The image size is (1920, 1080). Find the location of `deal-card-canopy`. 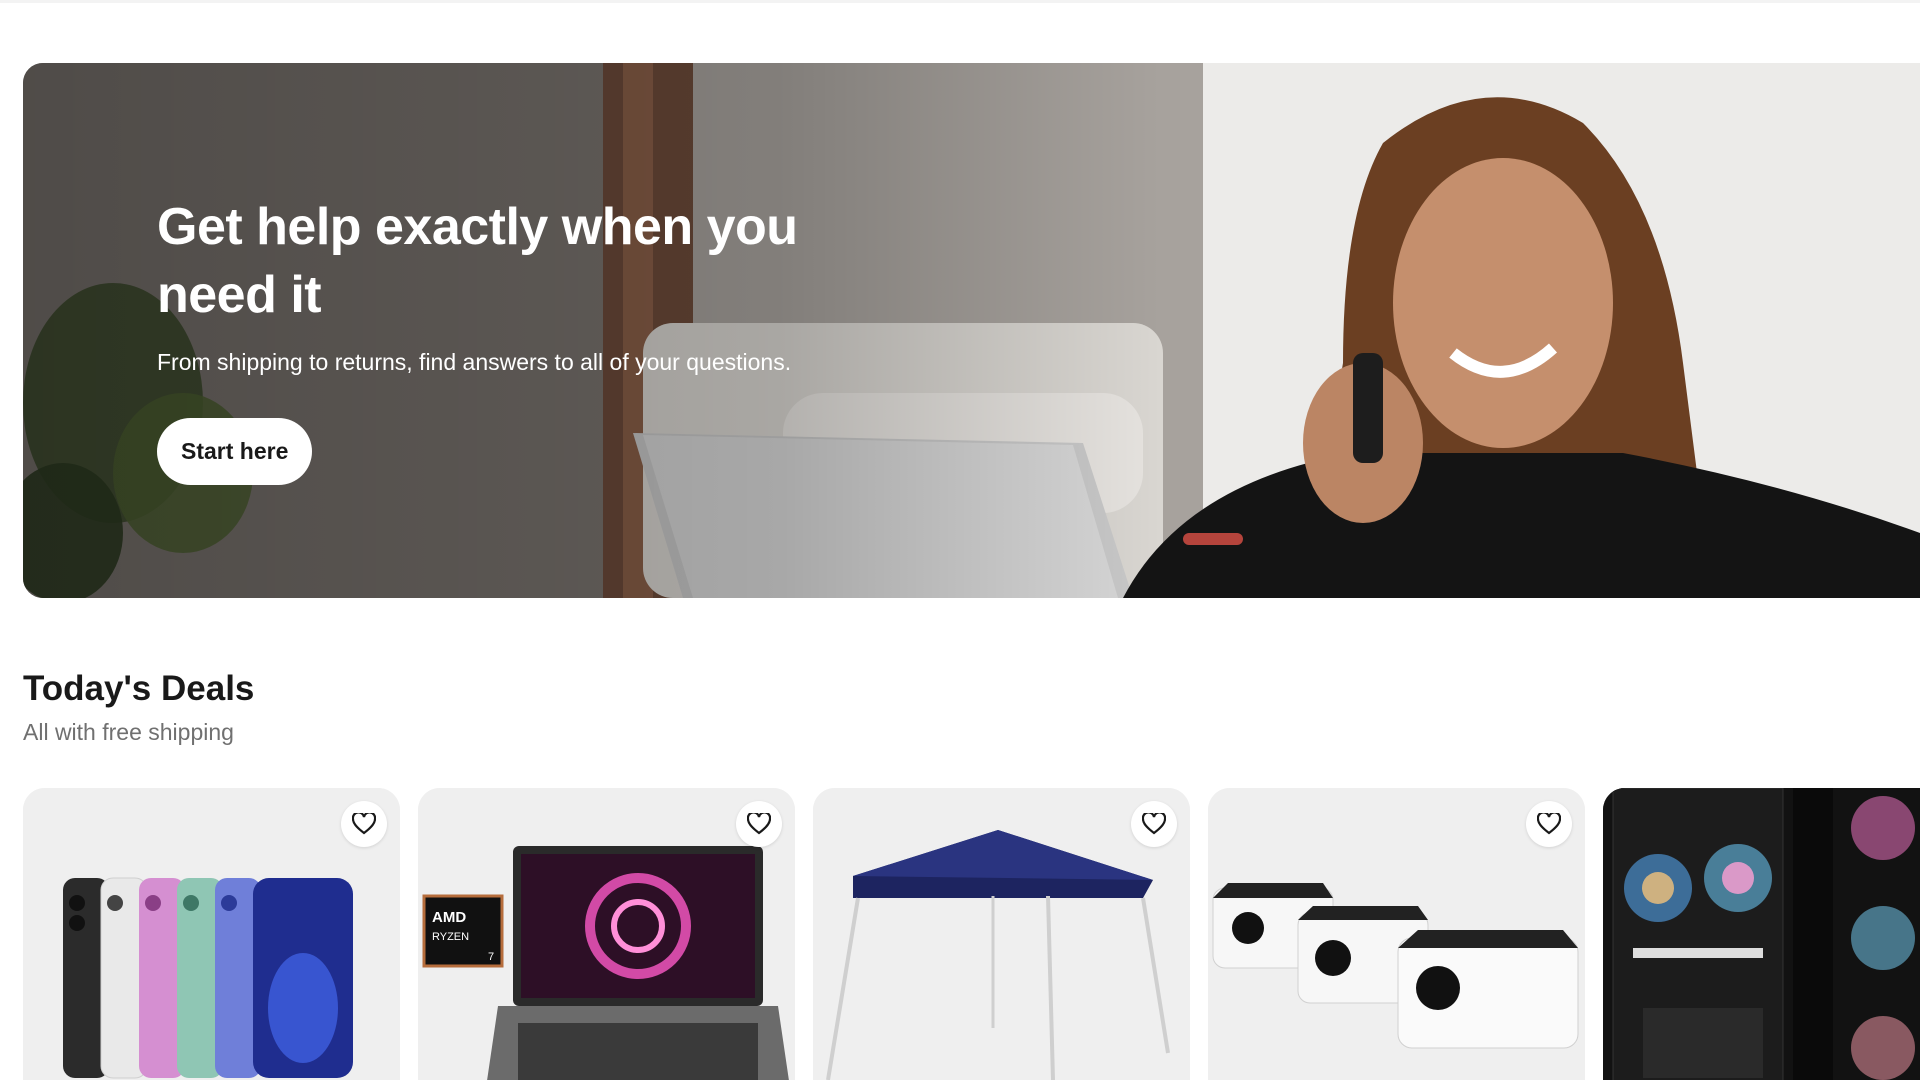

deal-card-canopy is located at coordinates (1001, 934).